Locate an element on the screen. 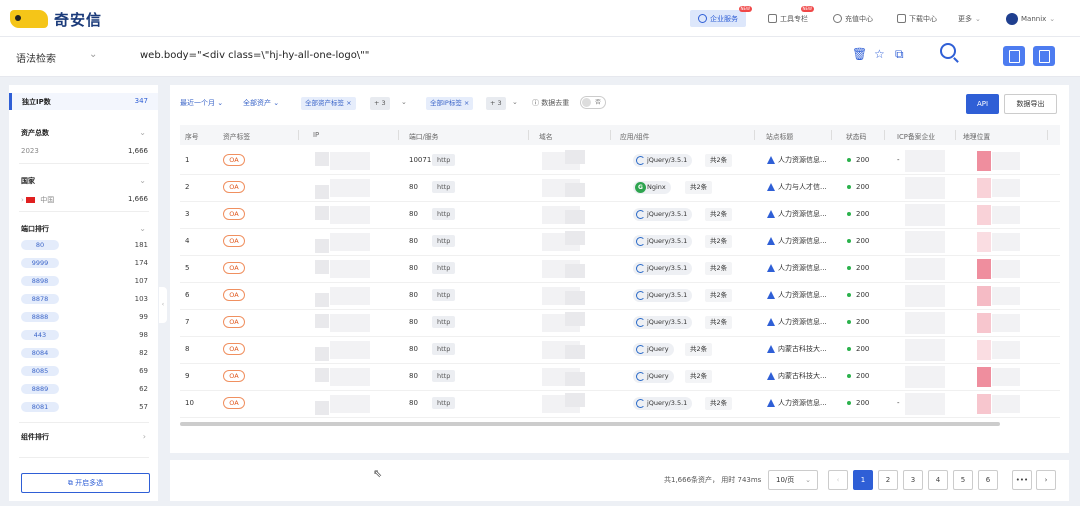 Image resolution: width=1080 pixels, height=506 pixels. sidebar-item-unique-ip: 独立IP数 347 is located at coordinates (83, 101).